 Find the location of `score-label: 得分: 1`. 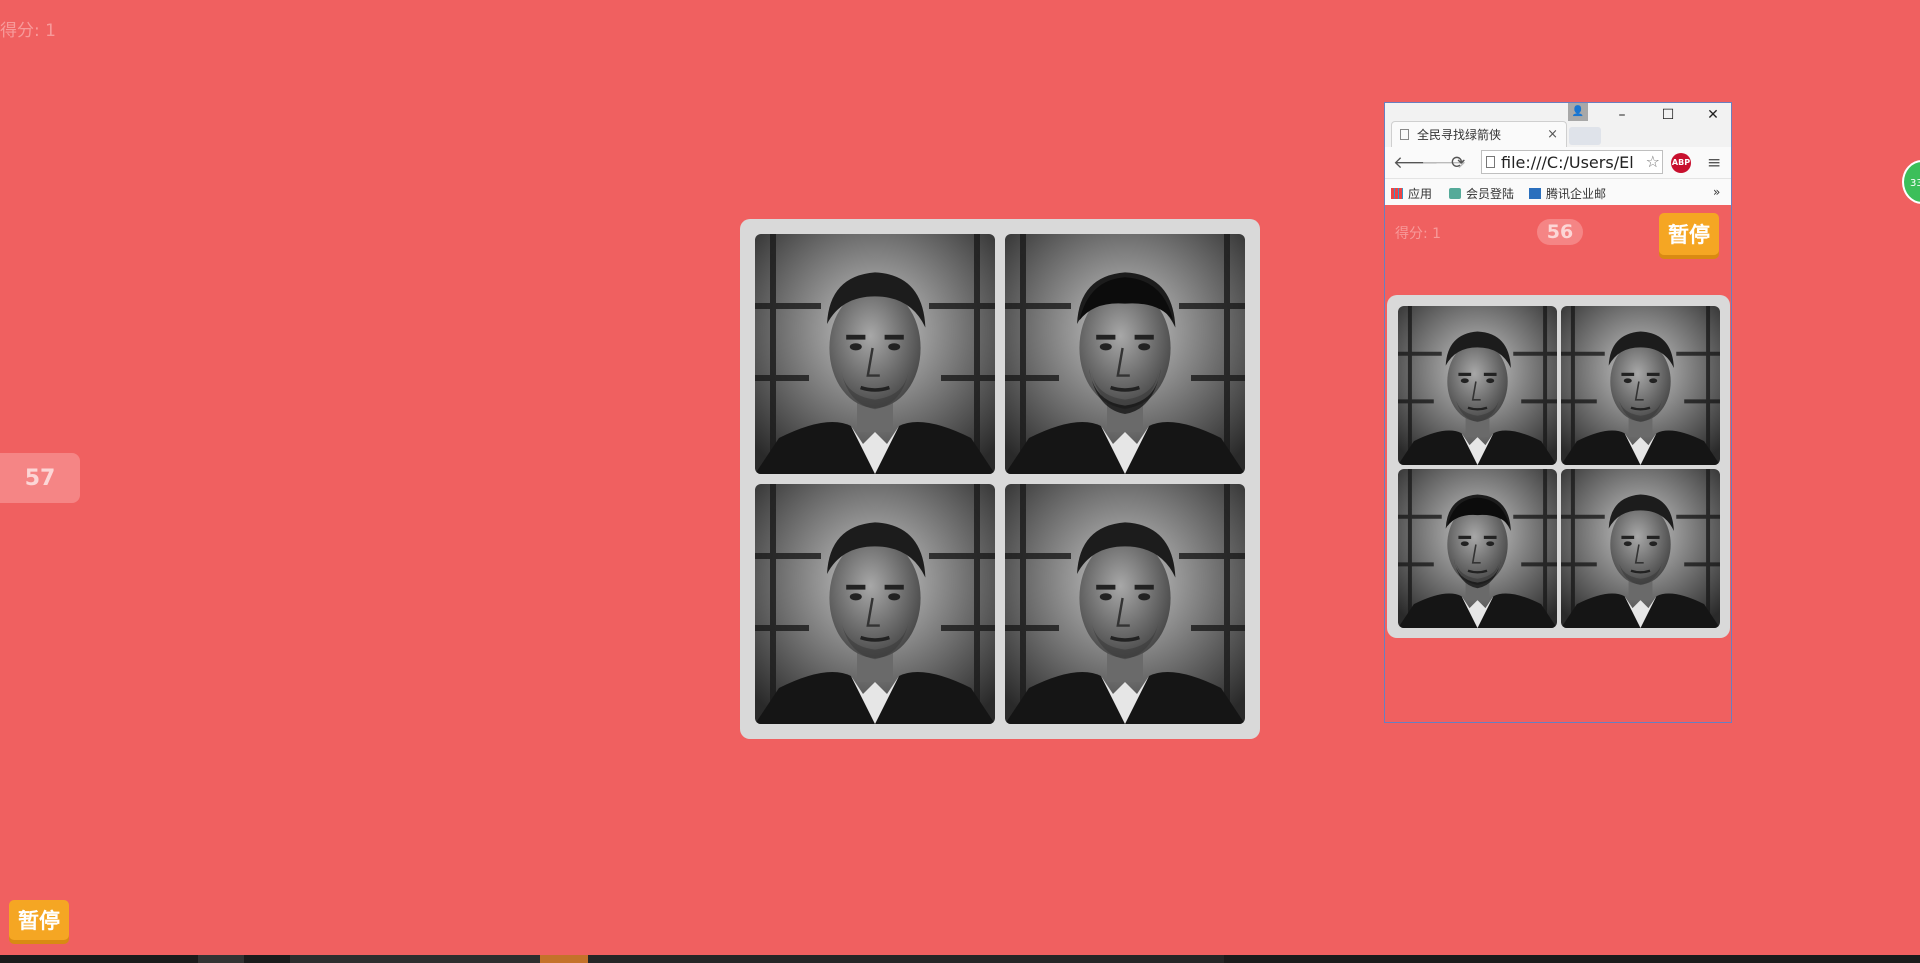

score-label: 得分: 1 is located at coordinates (28, 31).